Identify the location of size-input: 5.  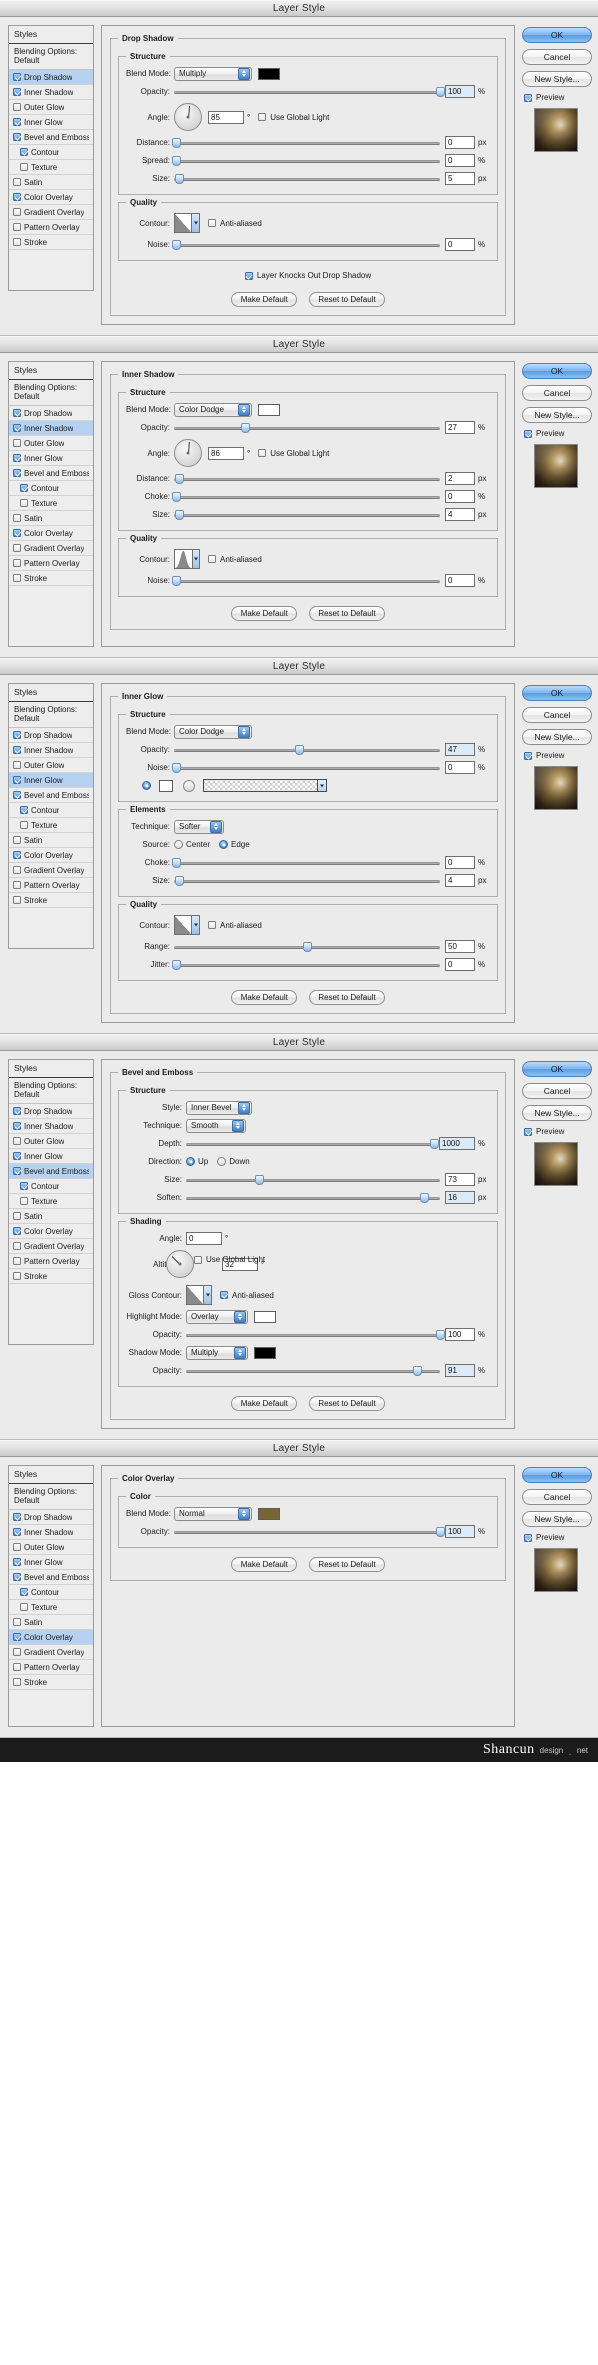
(460, 178).